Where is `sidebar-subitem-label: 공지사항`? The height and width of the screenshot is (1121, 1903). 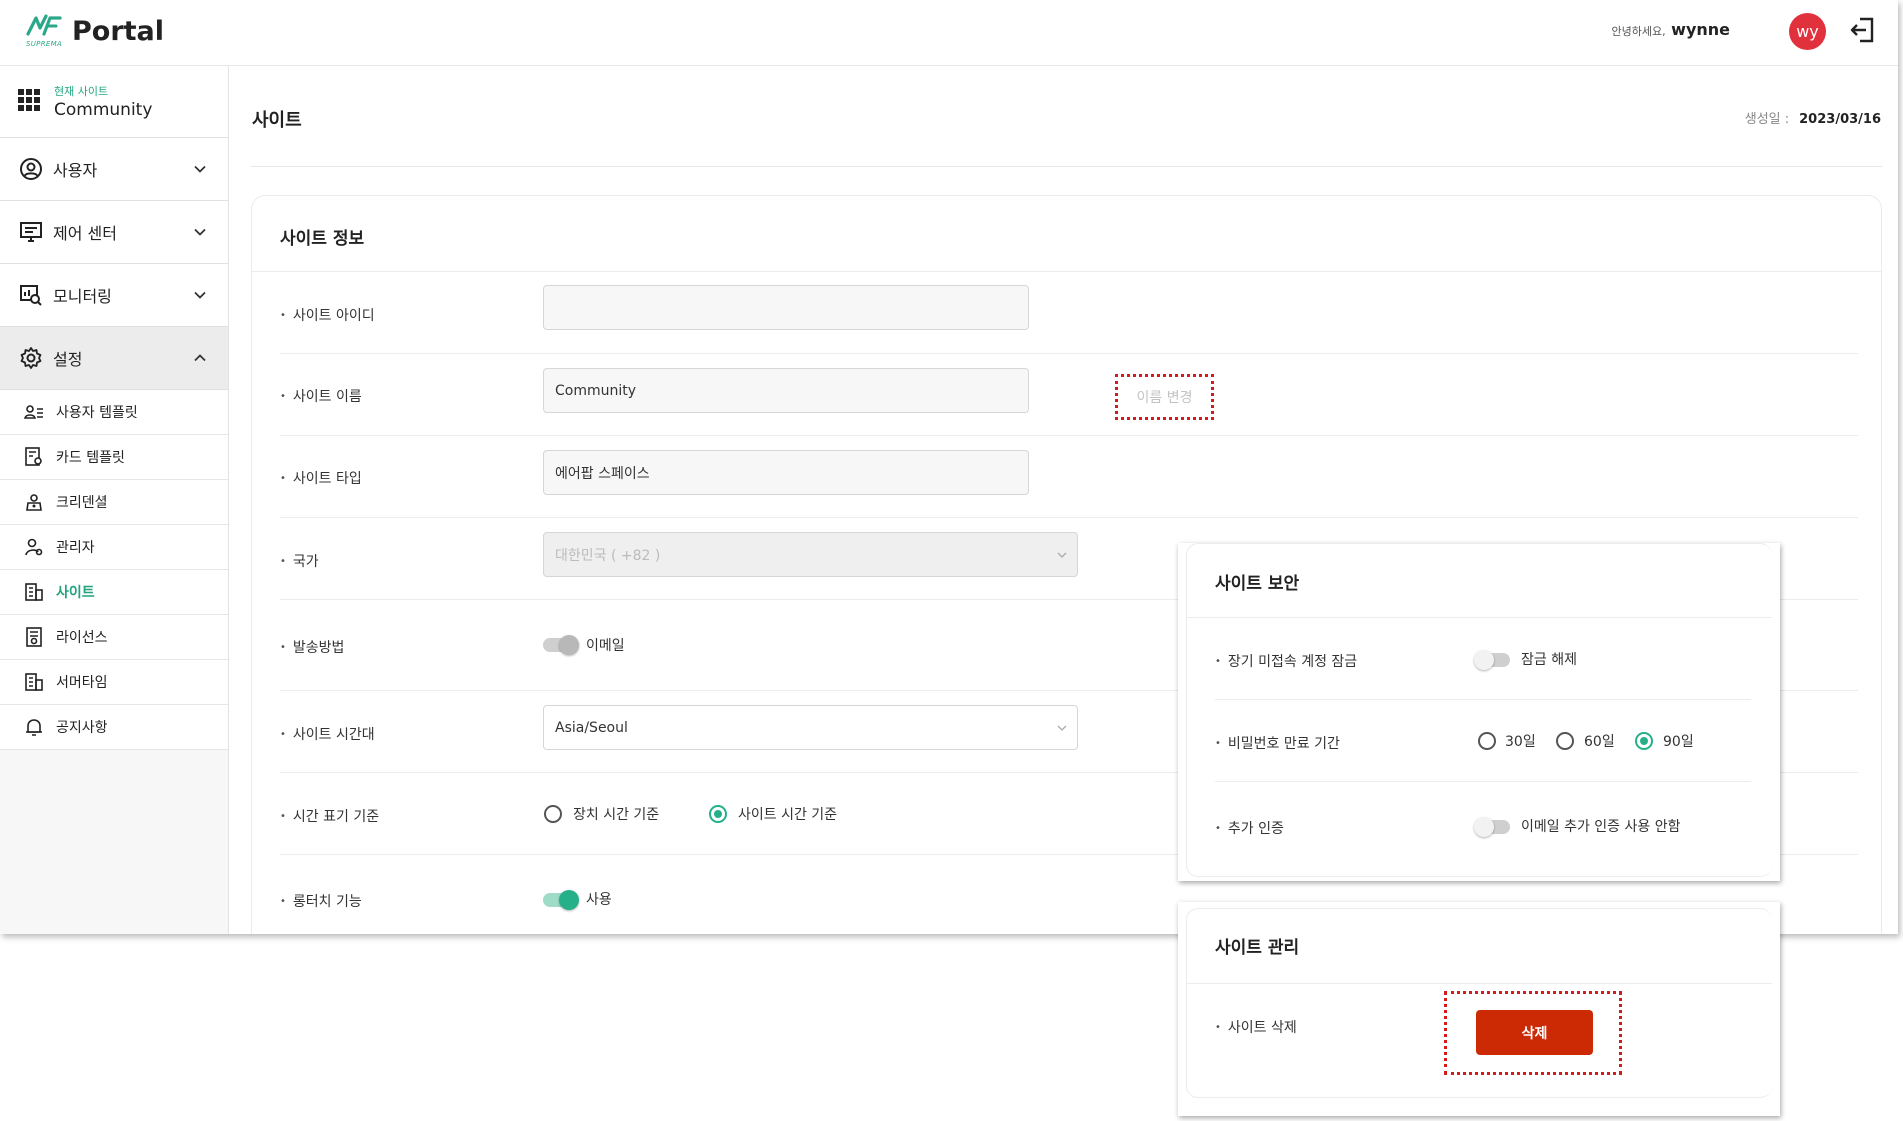 sidebar-subitem-label: 공지사항 is located at coordinates (82, 728).